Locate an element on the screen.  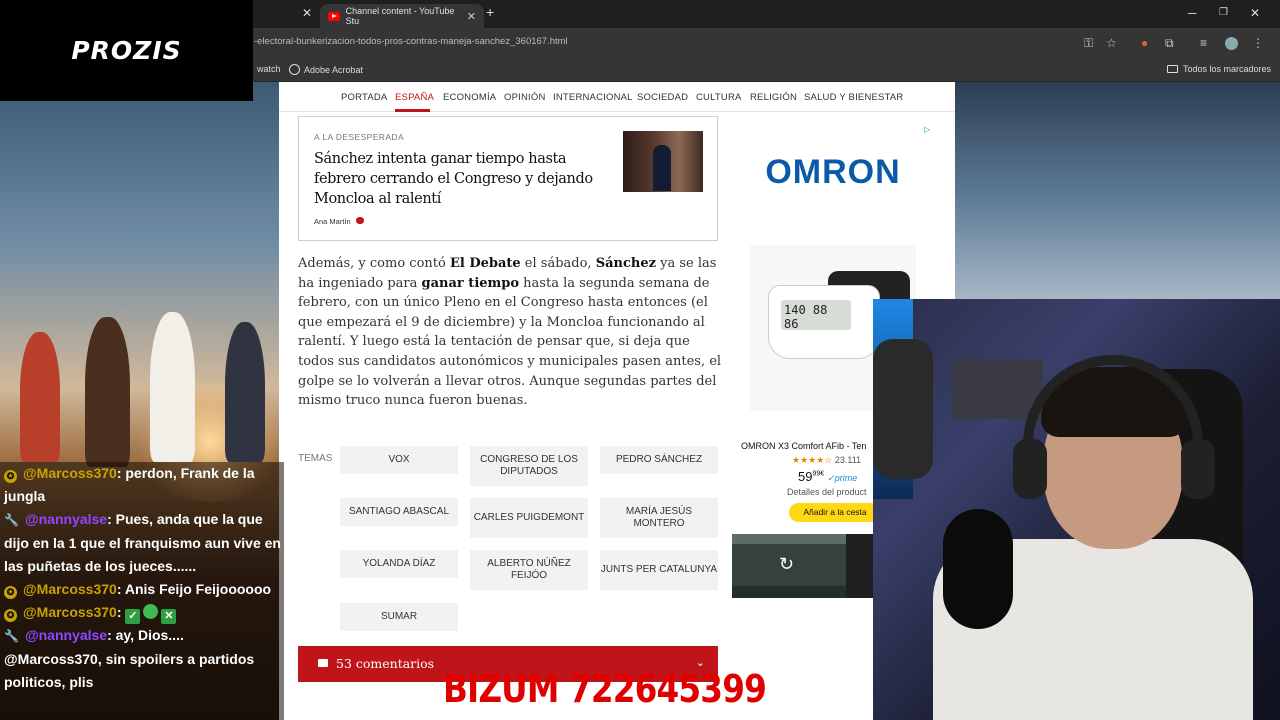
comment-icon is located at coordinates (323, 663).